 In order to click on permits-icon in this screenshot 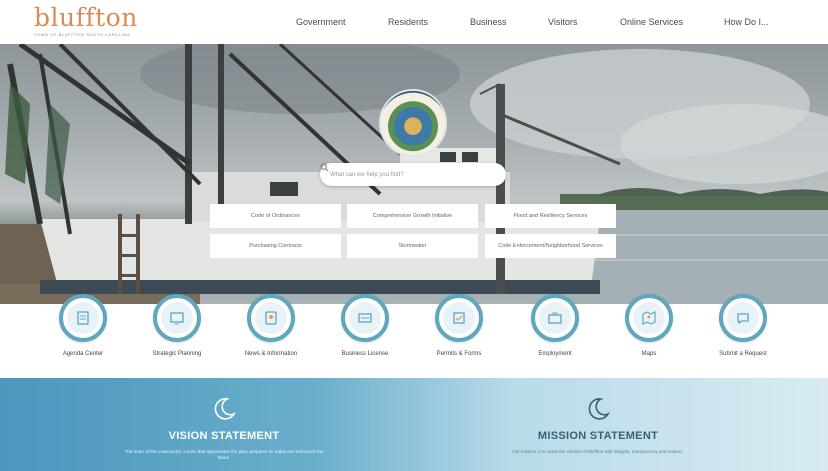, I will do `click(459, 318)`.